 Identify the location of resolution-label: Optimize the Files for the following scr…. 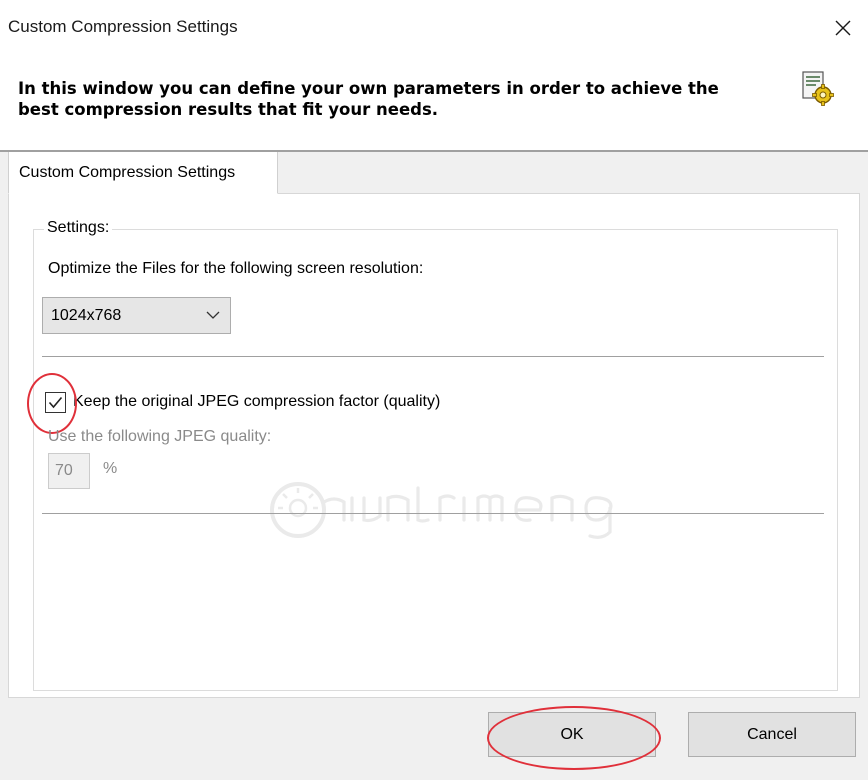
(236, 268).